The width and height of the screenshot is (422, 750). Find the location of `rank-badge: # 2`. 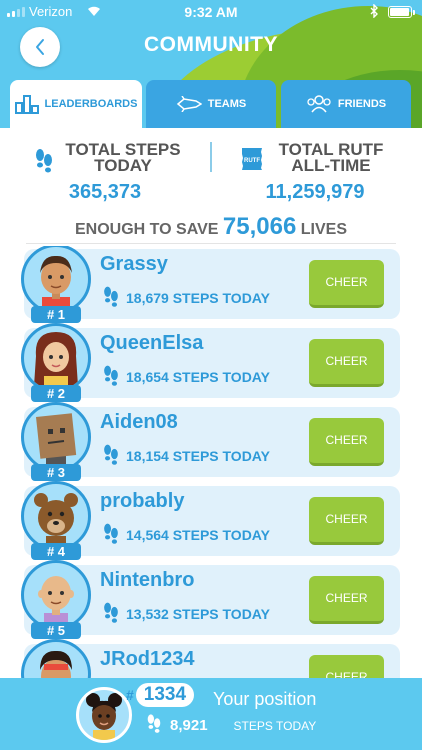

rank-badge: # 2 is located at coordinates (56, 393).